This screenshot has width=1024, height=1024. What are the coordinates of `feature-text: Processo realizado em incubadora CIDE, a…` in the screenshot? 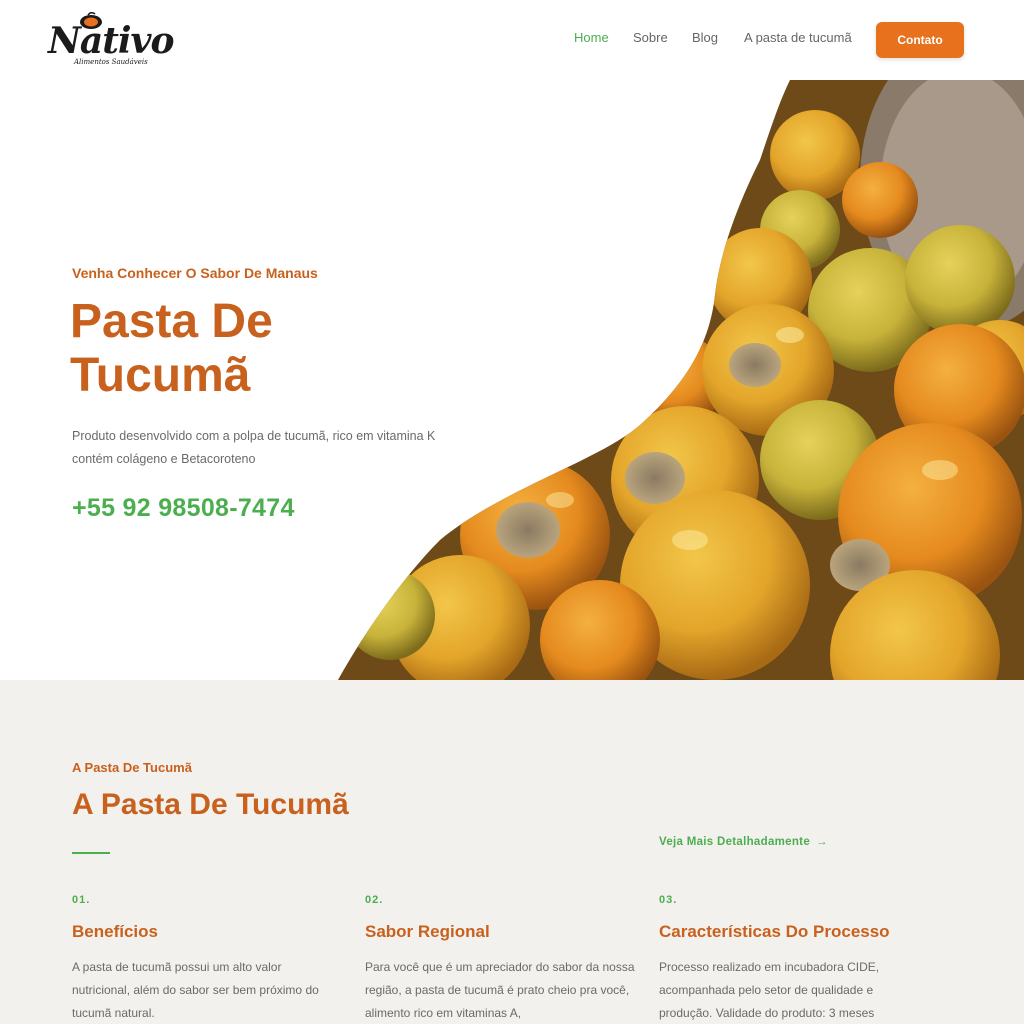 It's located at (769, 990).